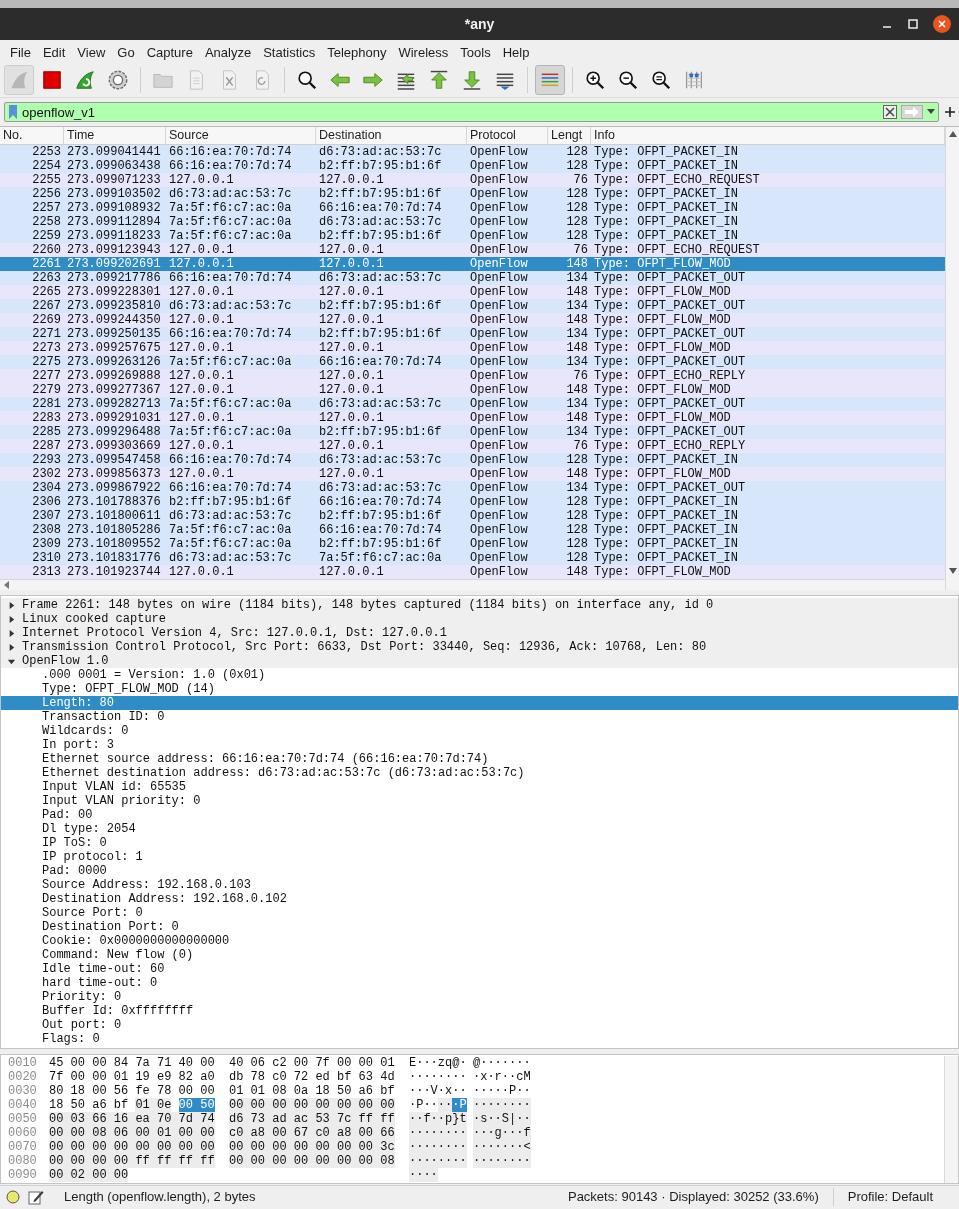  Describe the element at coordinates (479, 885) in the screenshot. I see `tree-row: Source Address: 192.168.0.103` at that location.